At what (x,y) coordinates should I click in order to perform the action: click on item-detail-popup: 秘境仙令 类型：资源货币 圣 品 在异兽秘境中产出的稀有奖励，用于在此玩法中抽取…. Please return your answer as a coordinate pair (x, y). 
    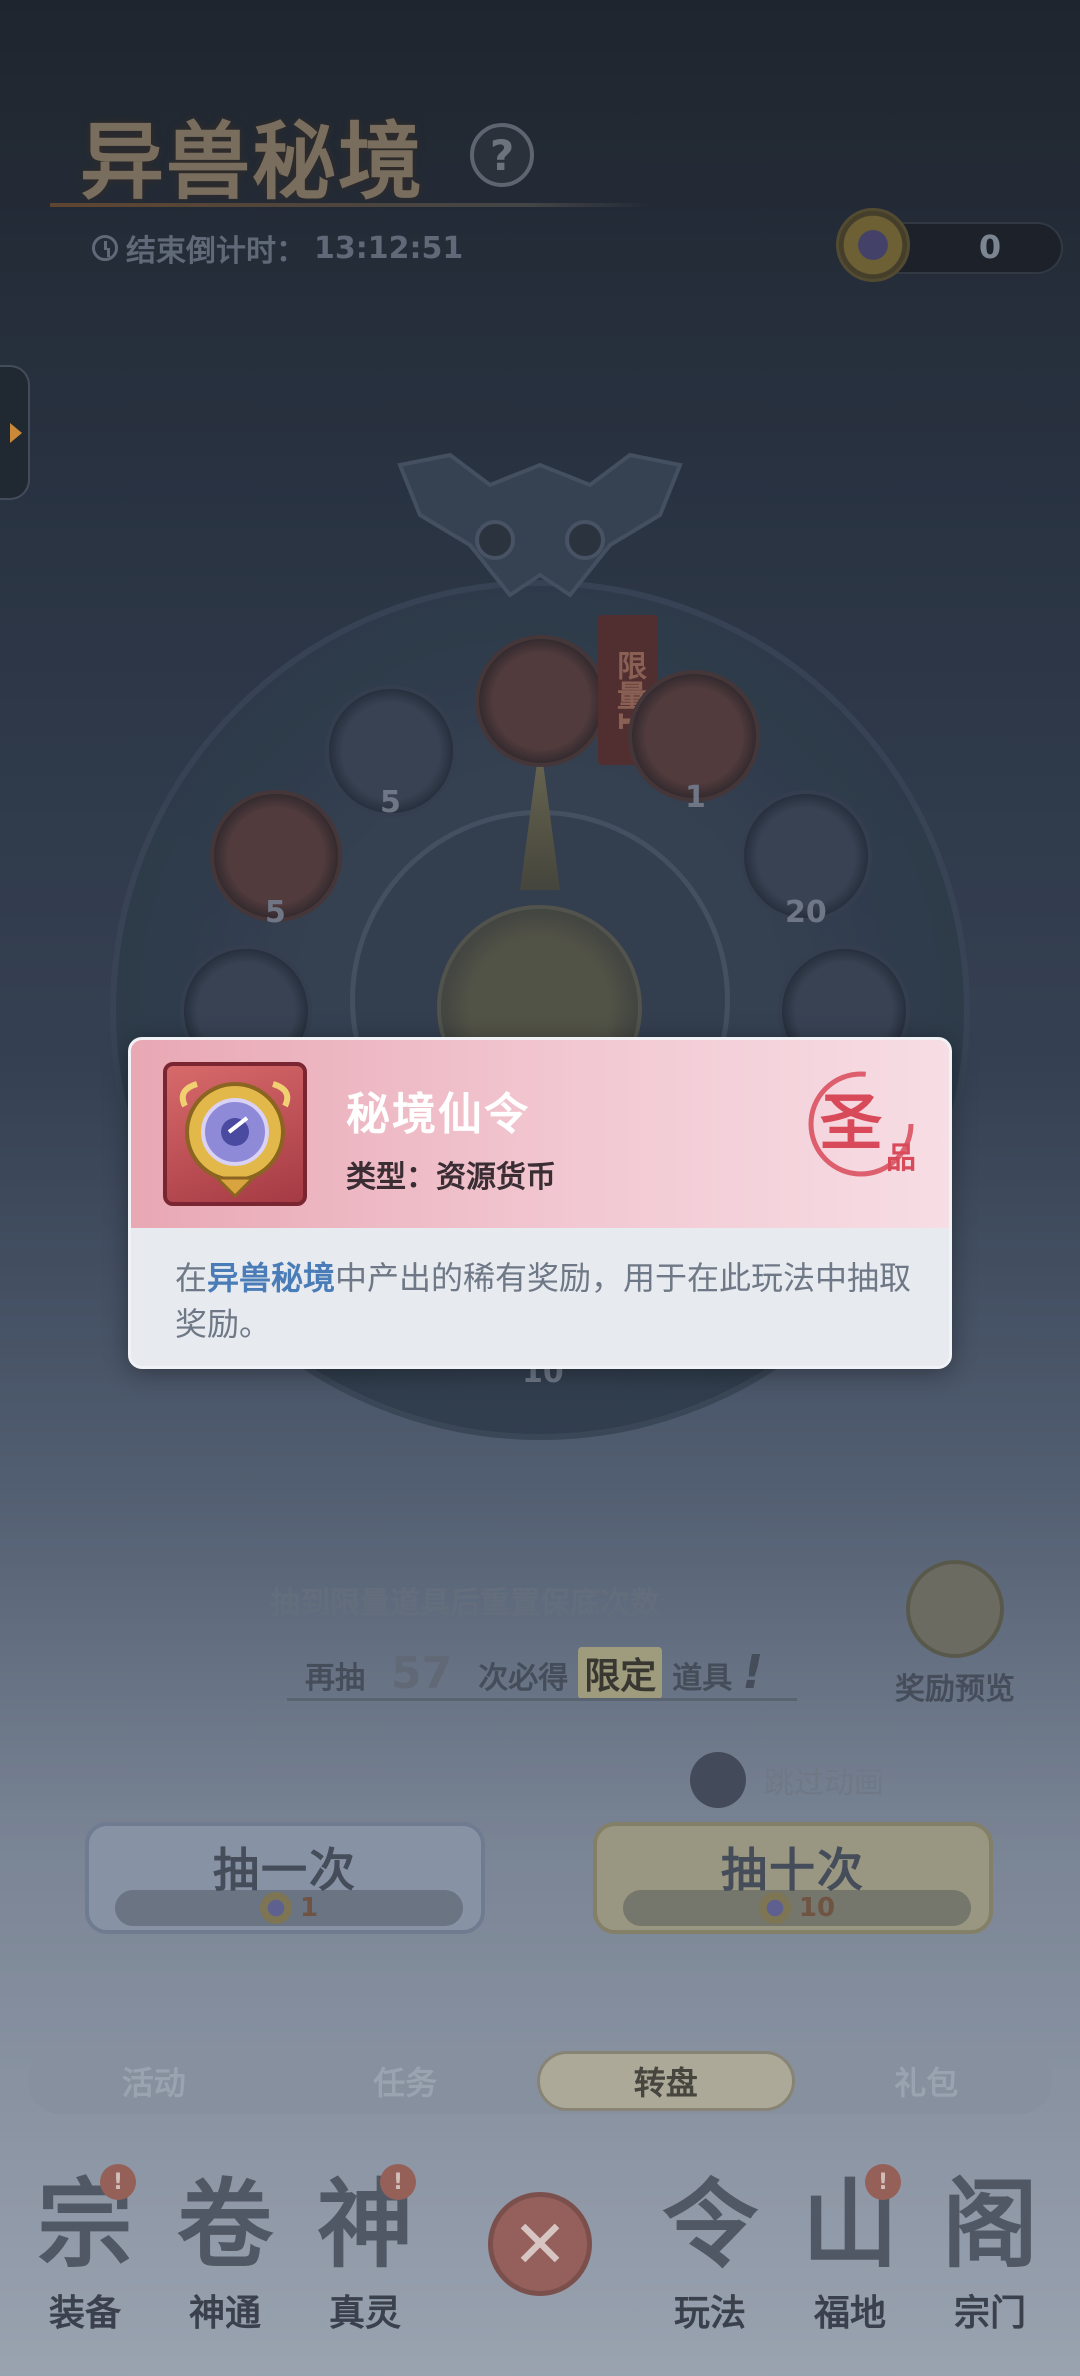
    Looking at the image, I should click on (540, 1203).